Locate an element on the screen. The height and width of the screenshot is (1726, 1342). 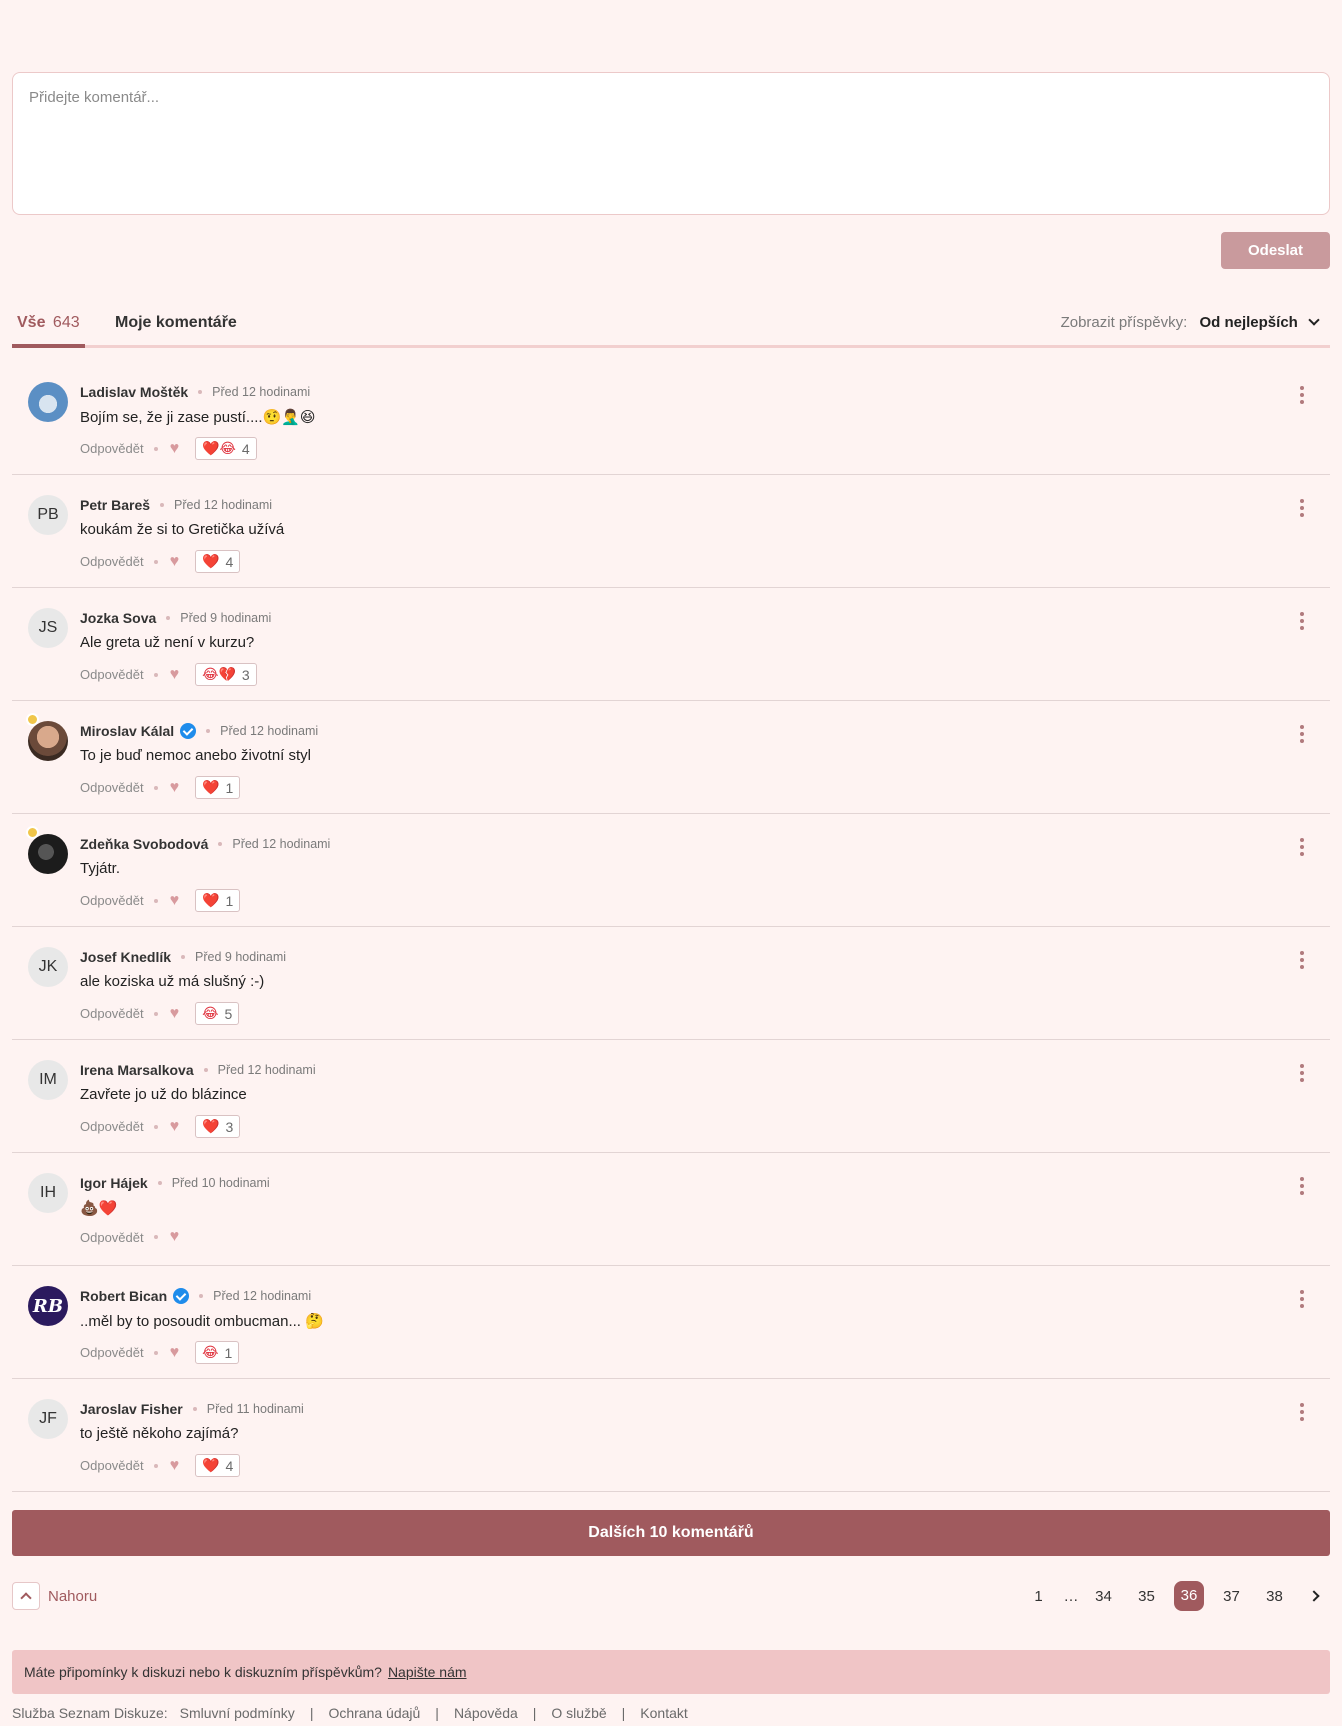
footer-link: Nápověda is located at coordinates (486, 1713).